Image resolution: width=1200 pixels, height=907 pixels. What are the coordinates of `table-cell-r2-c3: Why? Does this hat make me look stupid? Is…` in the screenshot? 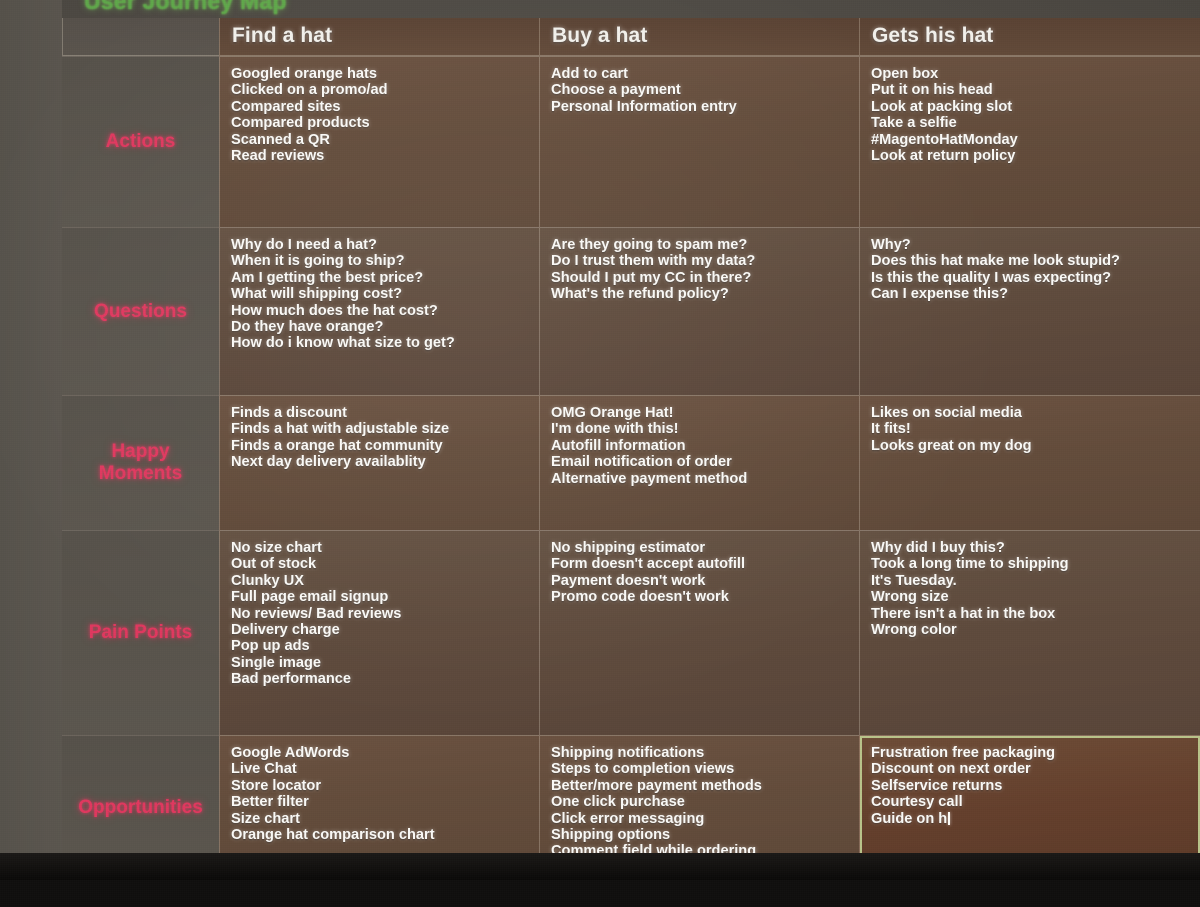 It's located at (1029, 311).